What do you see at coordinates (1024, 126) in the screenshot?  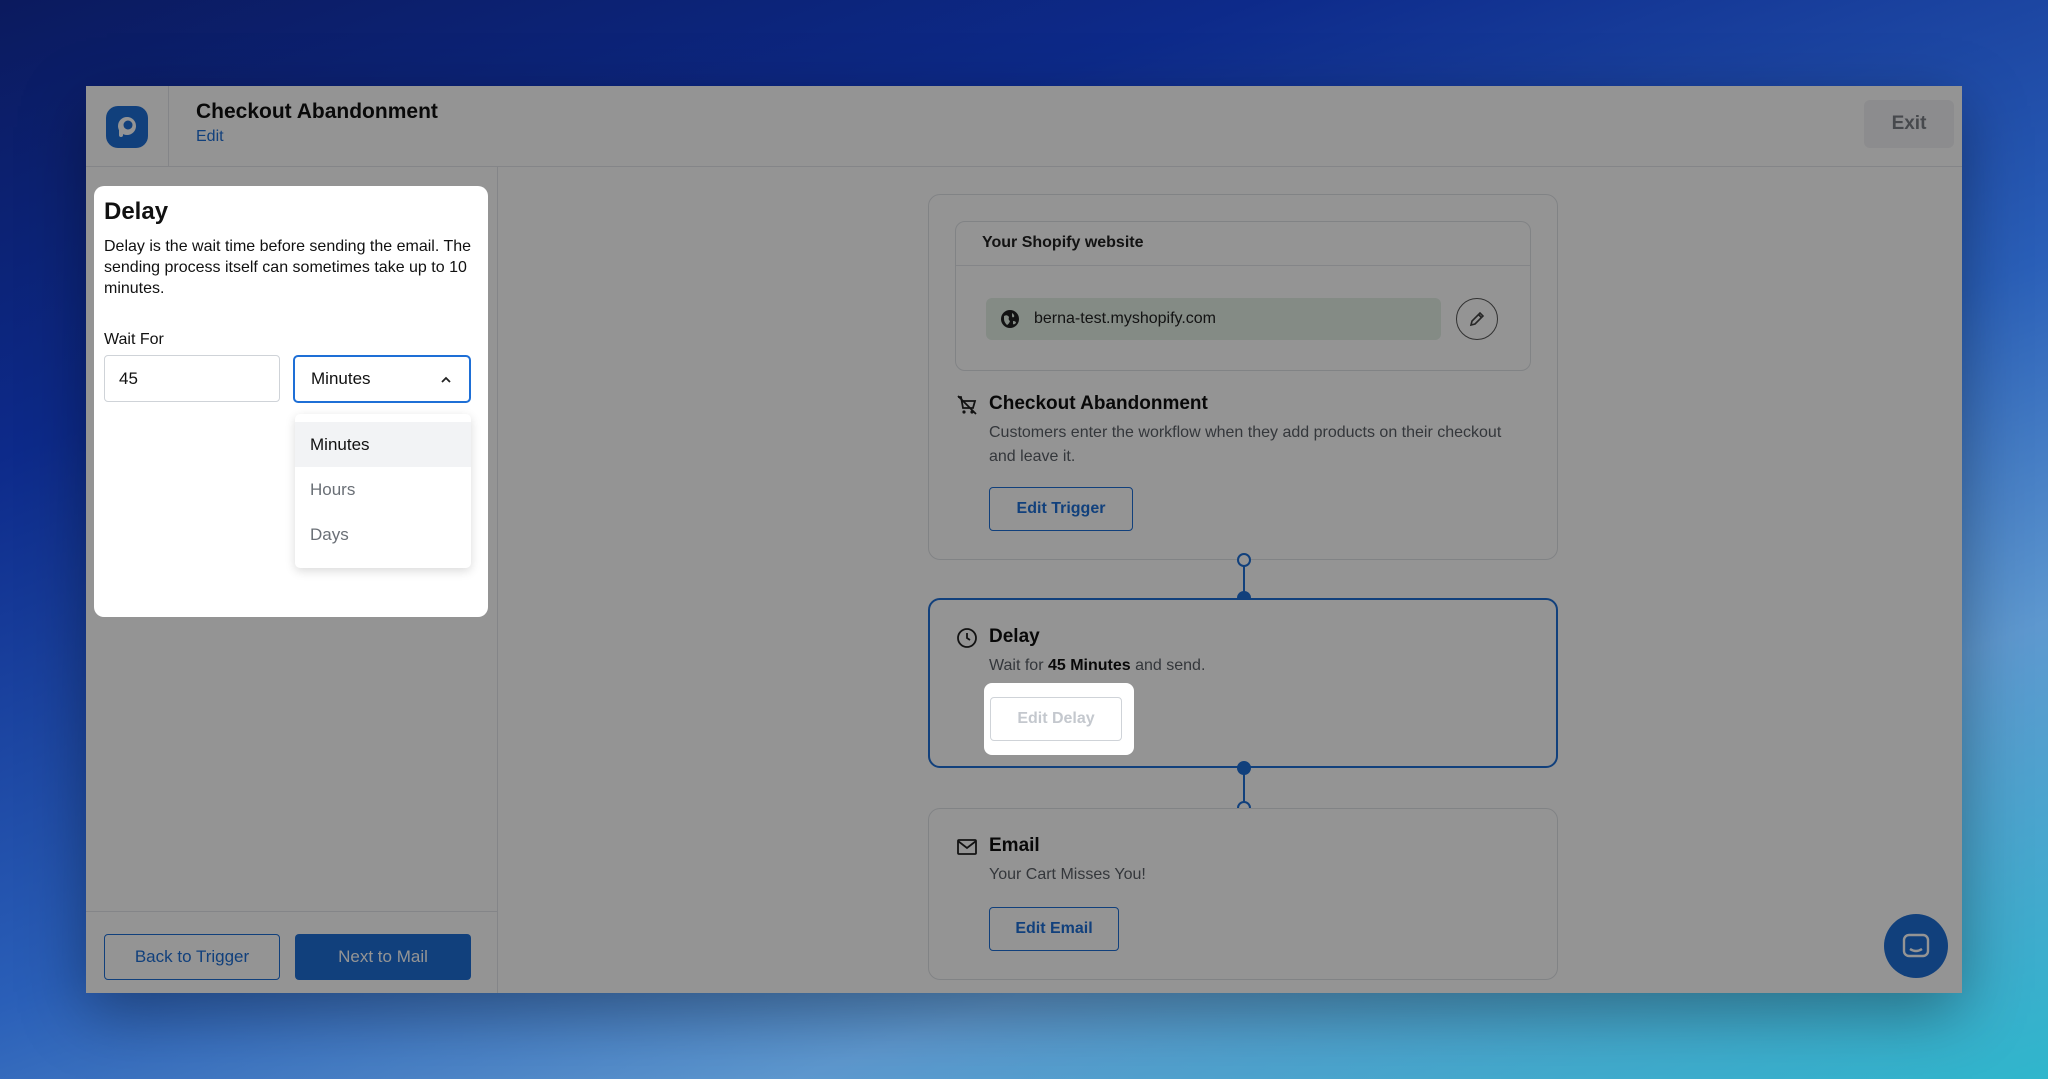 I see `top-header: Checkout Abandonment Edit Exit` at bounding box center [1024, 126].